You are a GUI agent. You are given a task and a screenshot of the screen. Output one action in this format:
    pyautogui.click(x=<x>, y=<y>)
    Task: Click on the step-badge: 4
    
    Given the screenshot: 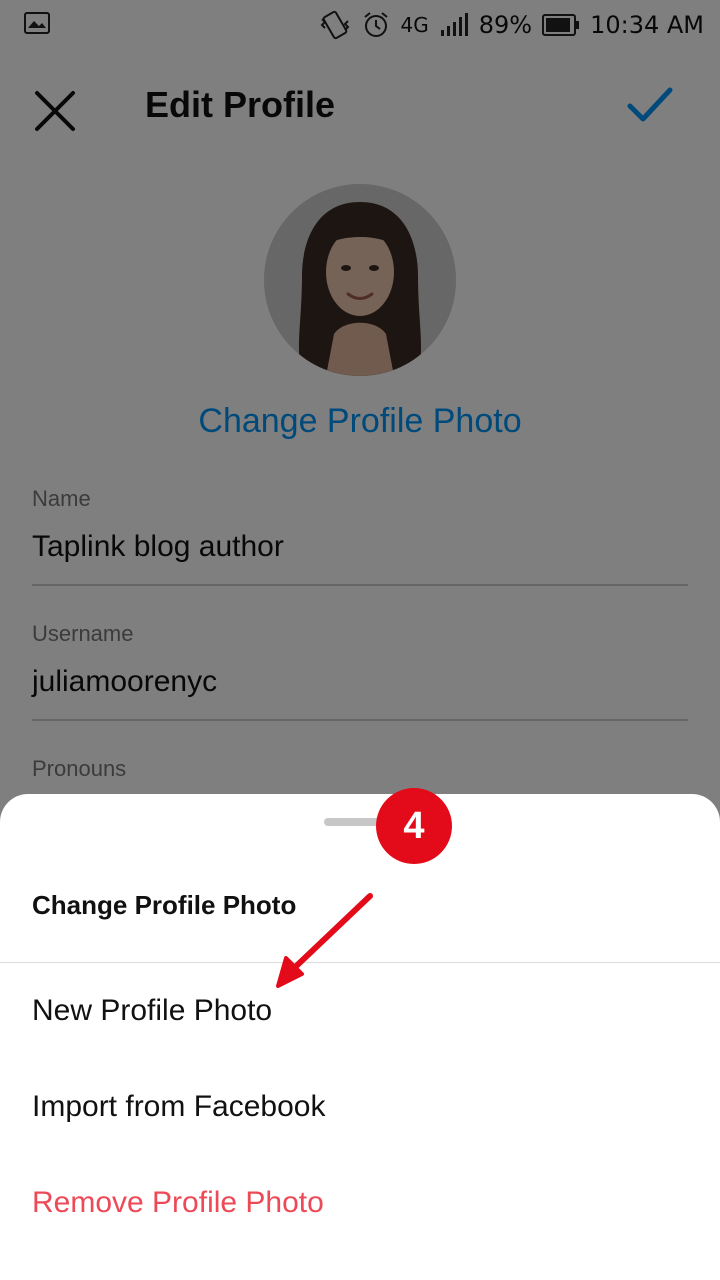 What is the action you would take?
    pyautogui.click(x=414, y=826)
    